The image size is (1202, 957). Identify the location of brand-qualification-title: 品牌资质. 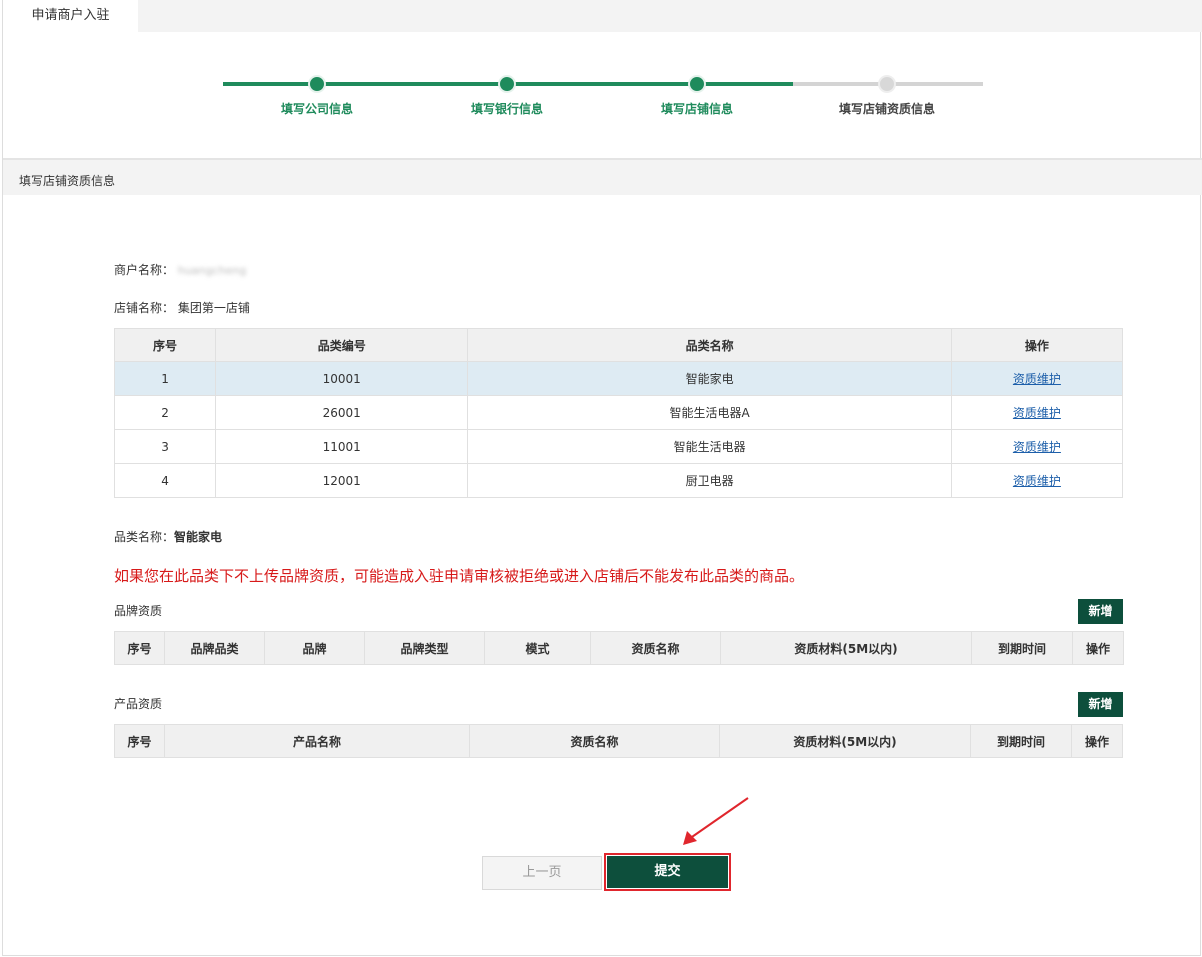
(138, 611).